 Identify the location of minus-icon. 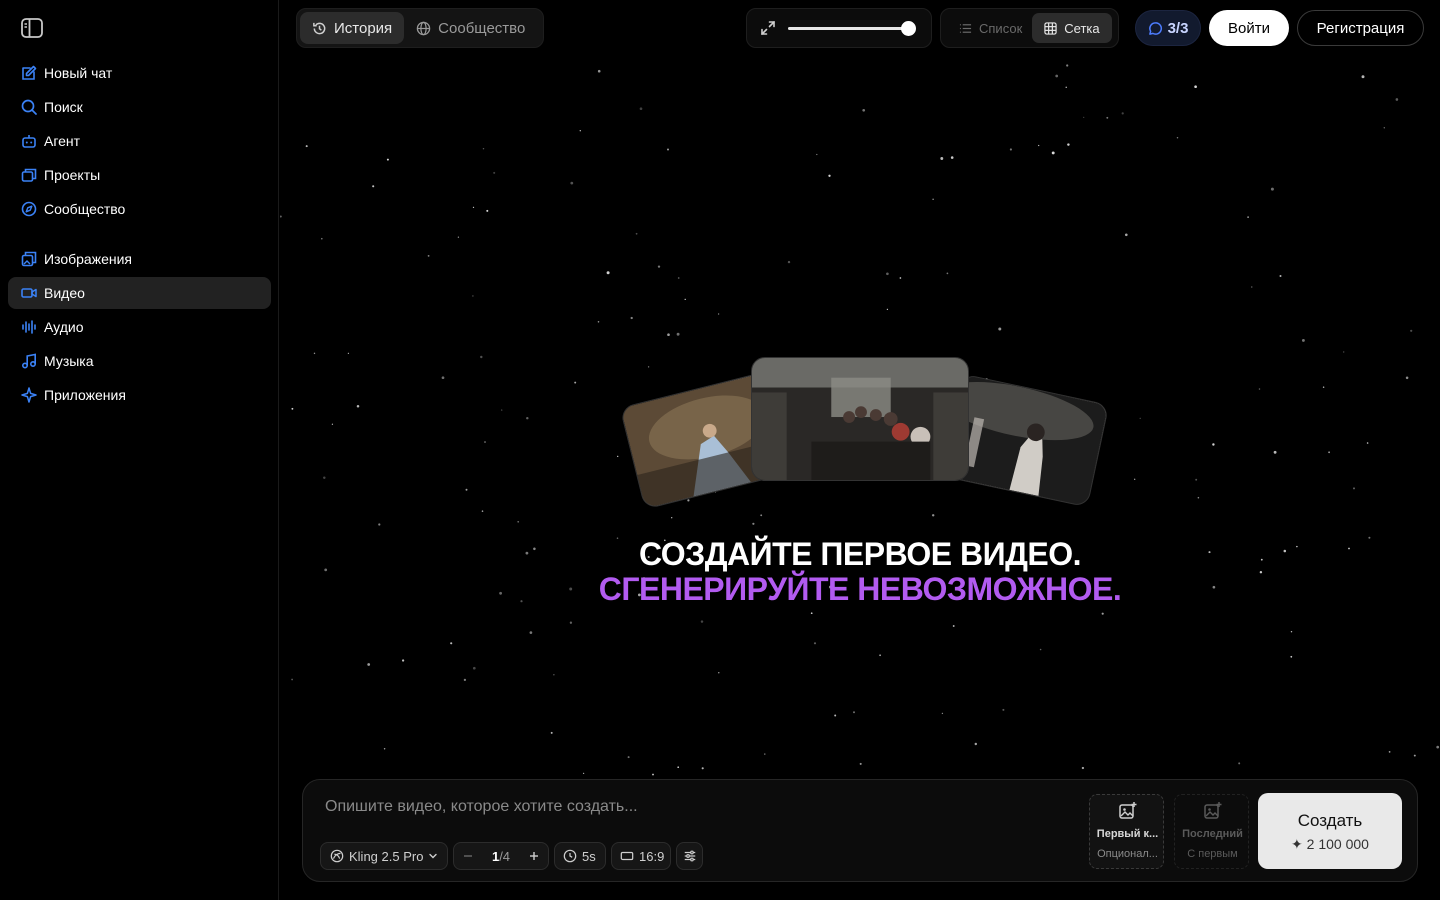
(468, 856).